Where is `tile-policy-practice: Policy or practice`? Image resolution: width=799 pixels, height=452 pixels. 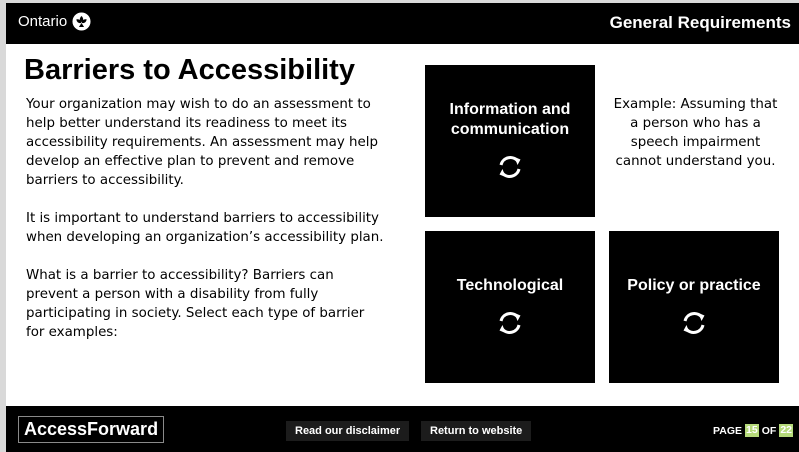
tile-policy-practice: Policy or practice is located at coordinates (694, 307).